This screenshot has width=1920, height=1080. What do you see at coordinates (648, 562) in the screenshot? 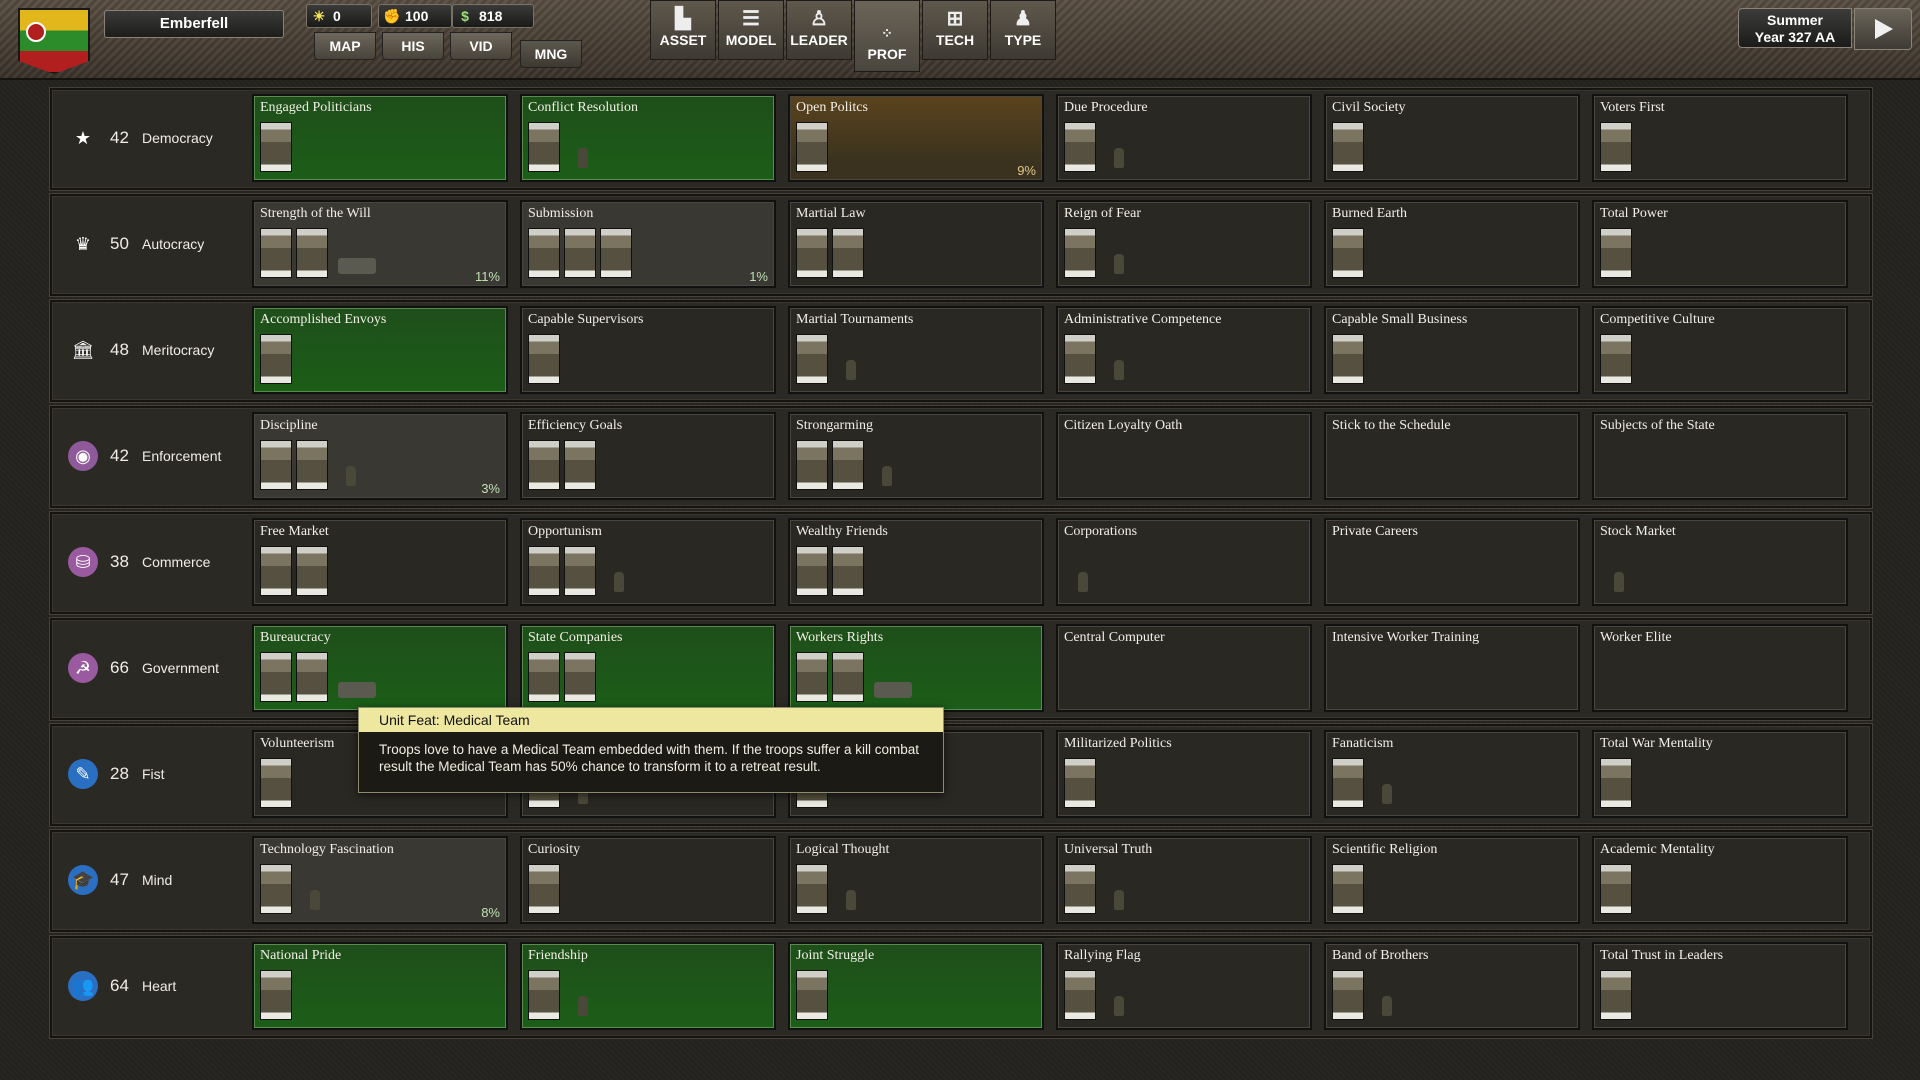
I see `profile-card: Opportunism` at bounding box center [648, 562].